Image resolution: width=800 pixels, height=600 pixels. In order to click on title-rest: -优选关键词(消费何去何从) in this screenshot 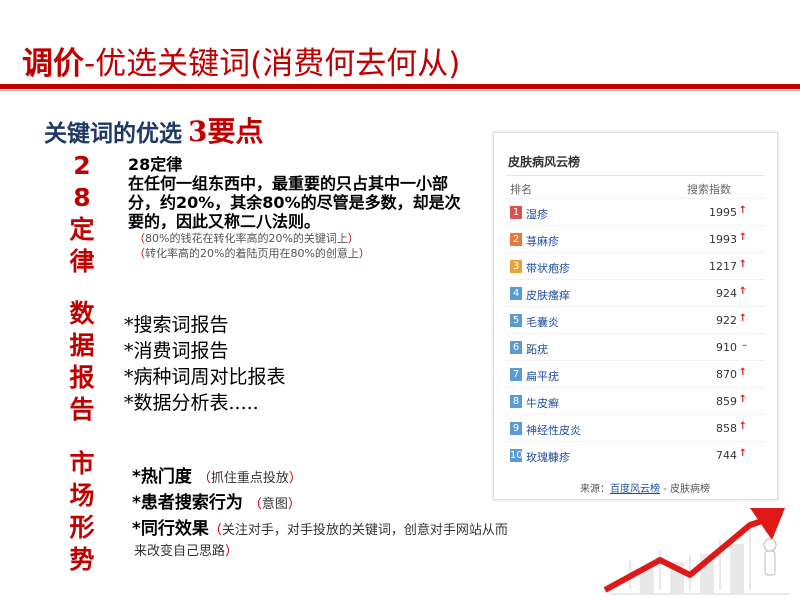, I will do `click(272, 64)`.